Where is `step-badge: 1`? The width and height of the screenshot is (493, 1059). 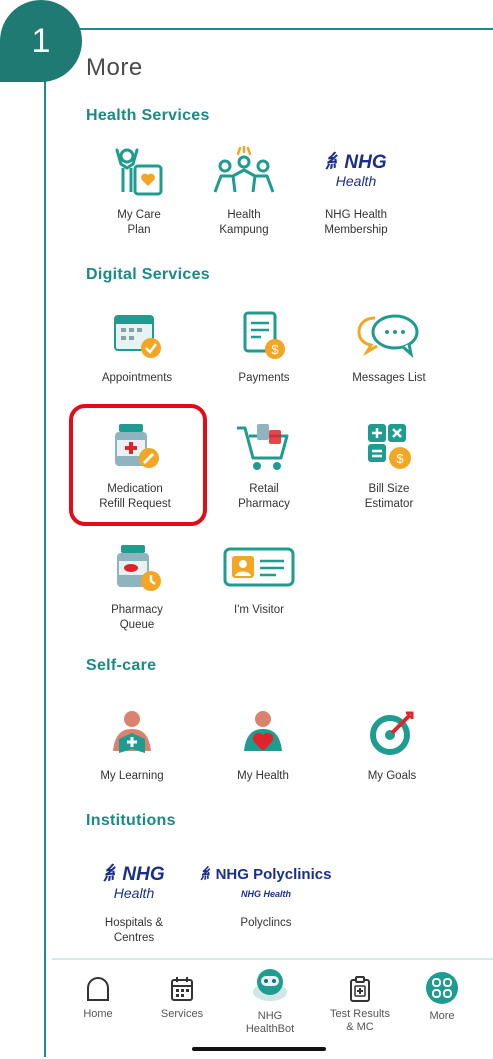
step-badge: 1 is located at coordinates (41, 41).